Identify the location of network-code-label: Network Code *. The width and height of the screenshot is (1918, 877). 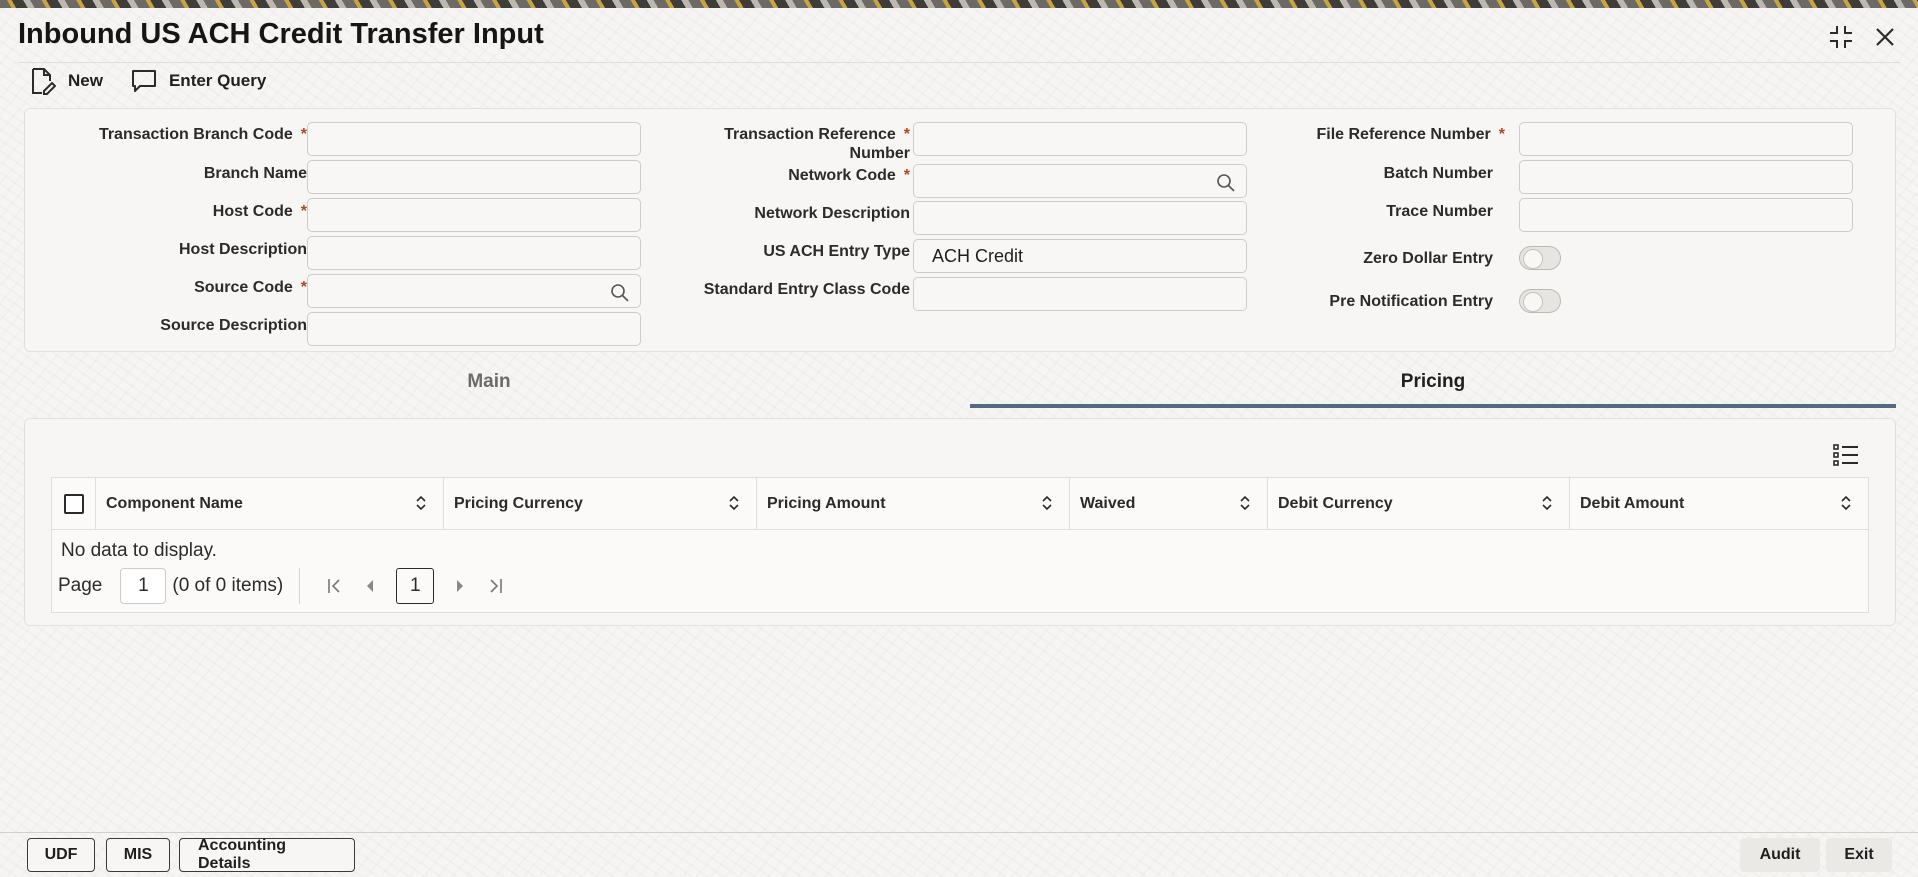
(849, 175).